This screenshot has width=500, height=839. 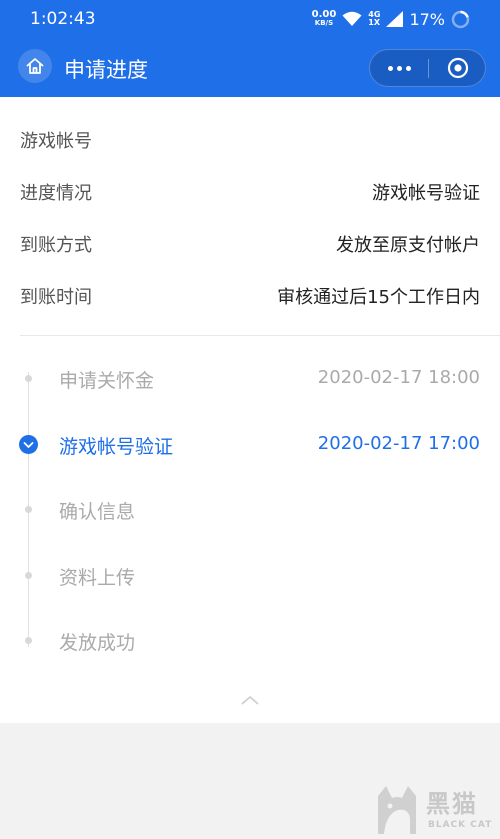 What do you see at coordinates (250, 192) in the screenshot?
I see `info-row-progress: 进度情况 游戏帐号验证` at bounding box center [250, 192].